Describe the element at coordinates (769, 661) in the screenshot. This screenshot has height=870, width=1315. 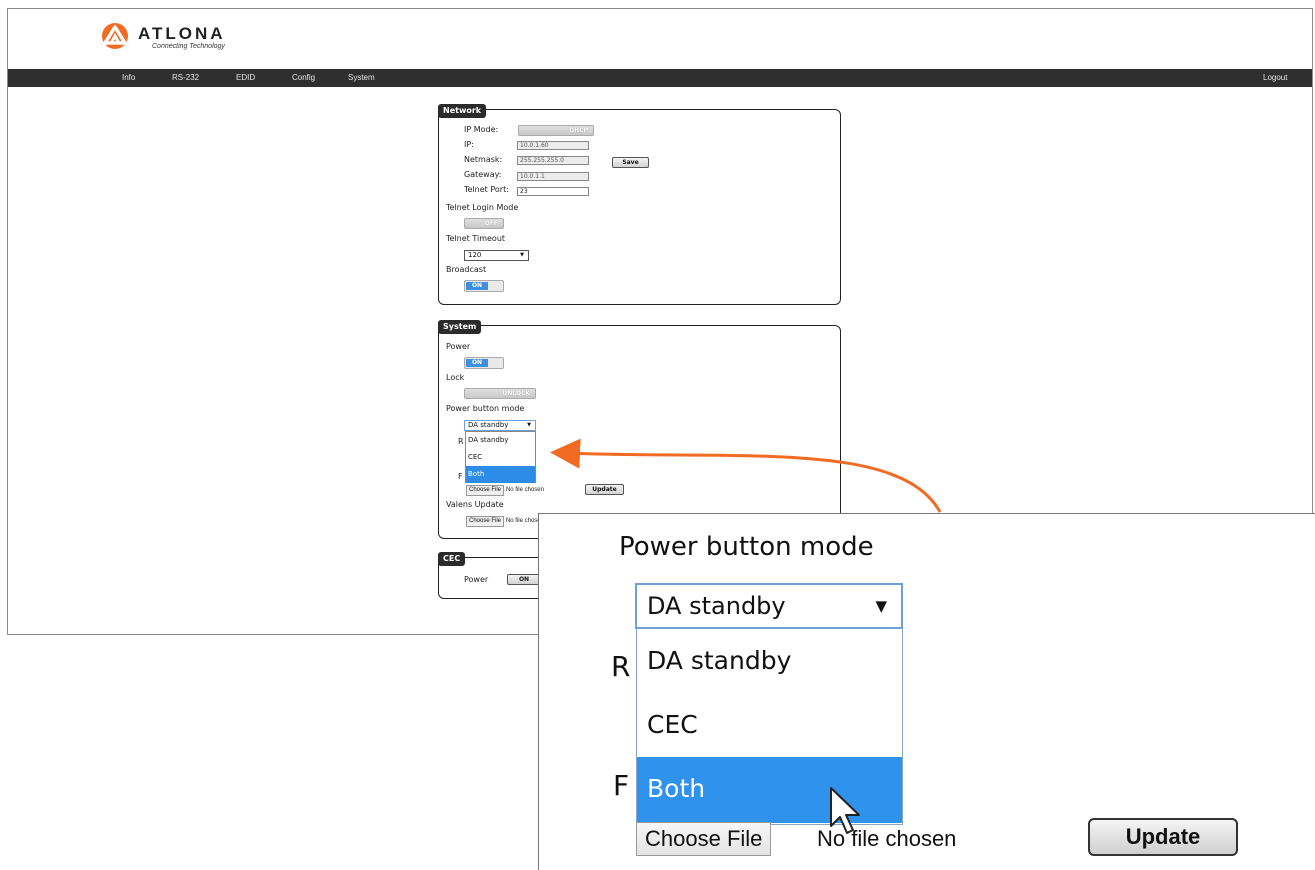
I see `zoom-option-da-standby: DA standby` at that location.